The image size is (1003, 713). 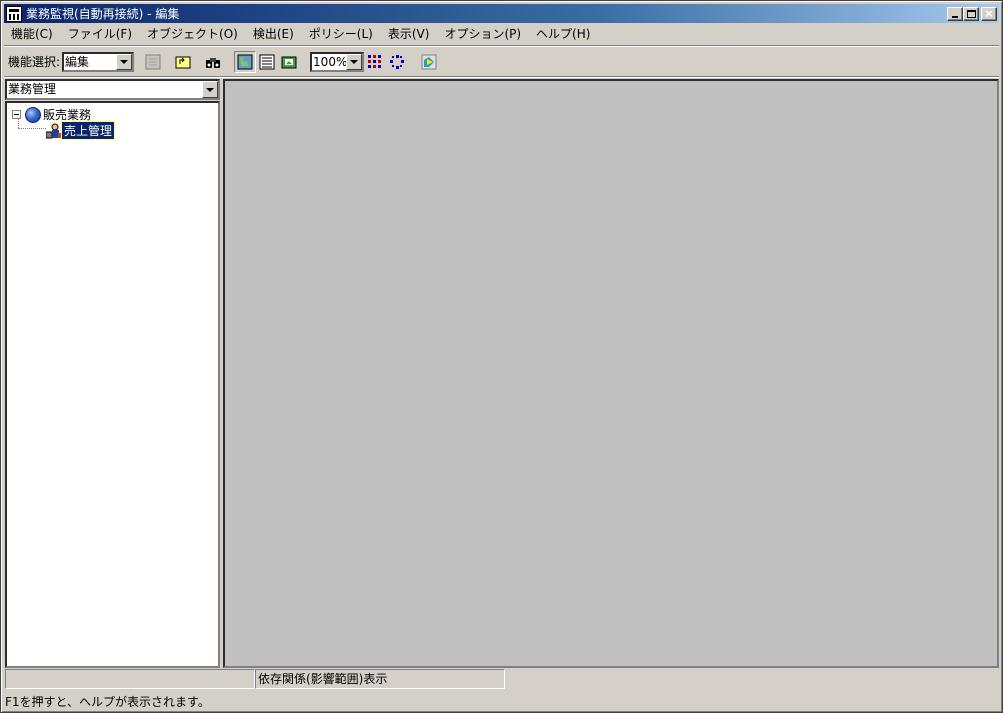 What do you see at coordinates (32, 89) in the screenshot?
I see `management-select-value: 業務管理` at bounding box center [32, 89].